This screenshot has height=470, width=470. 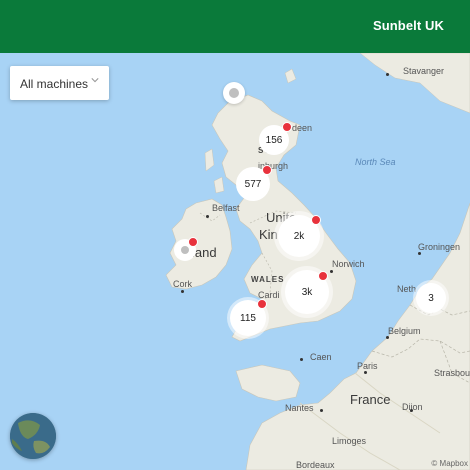 What do you see at coordinates (348, 264) in the screenshot?
I see `label-norwich: Norwich` at bounding box center [348, 264].